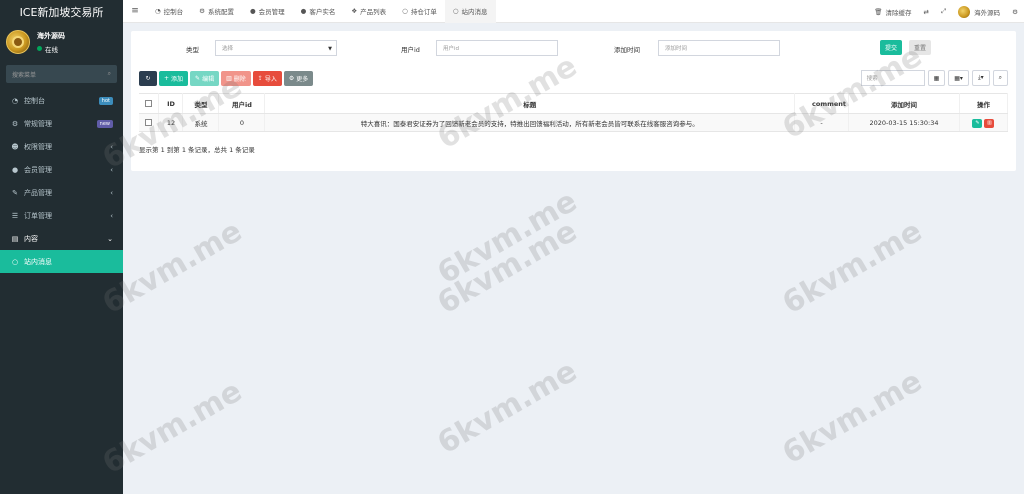  Describe the element at coordinates (201, 122) in the screenshot. I see `cell-type: 系统` at that location.